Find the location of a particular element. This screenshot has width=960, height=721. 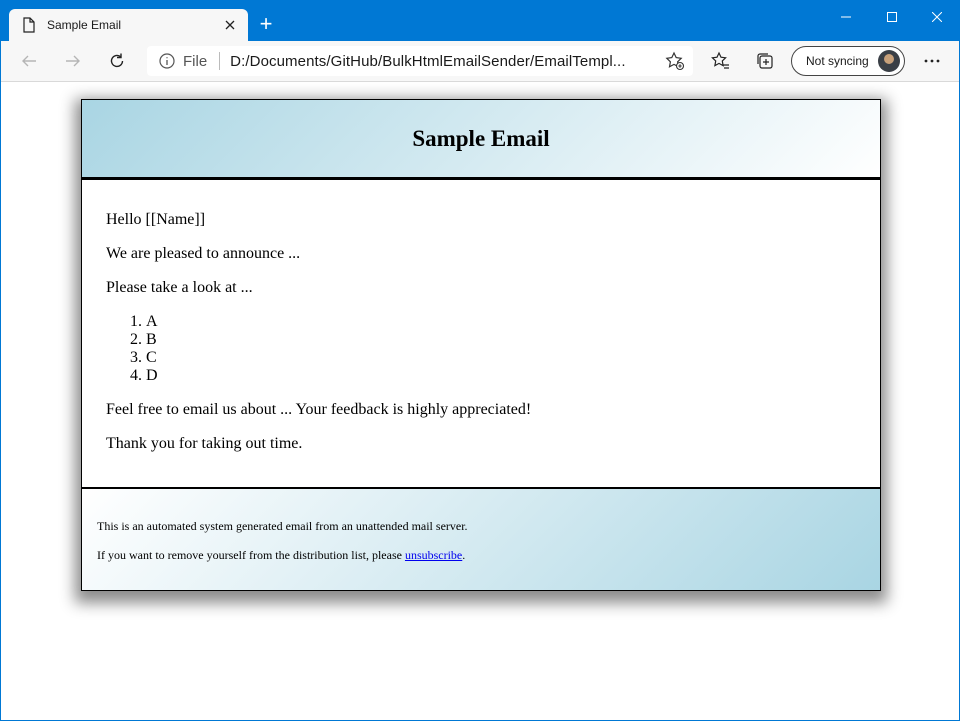

page-icon is located at coordinates (29, 25).